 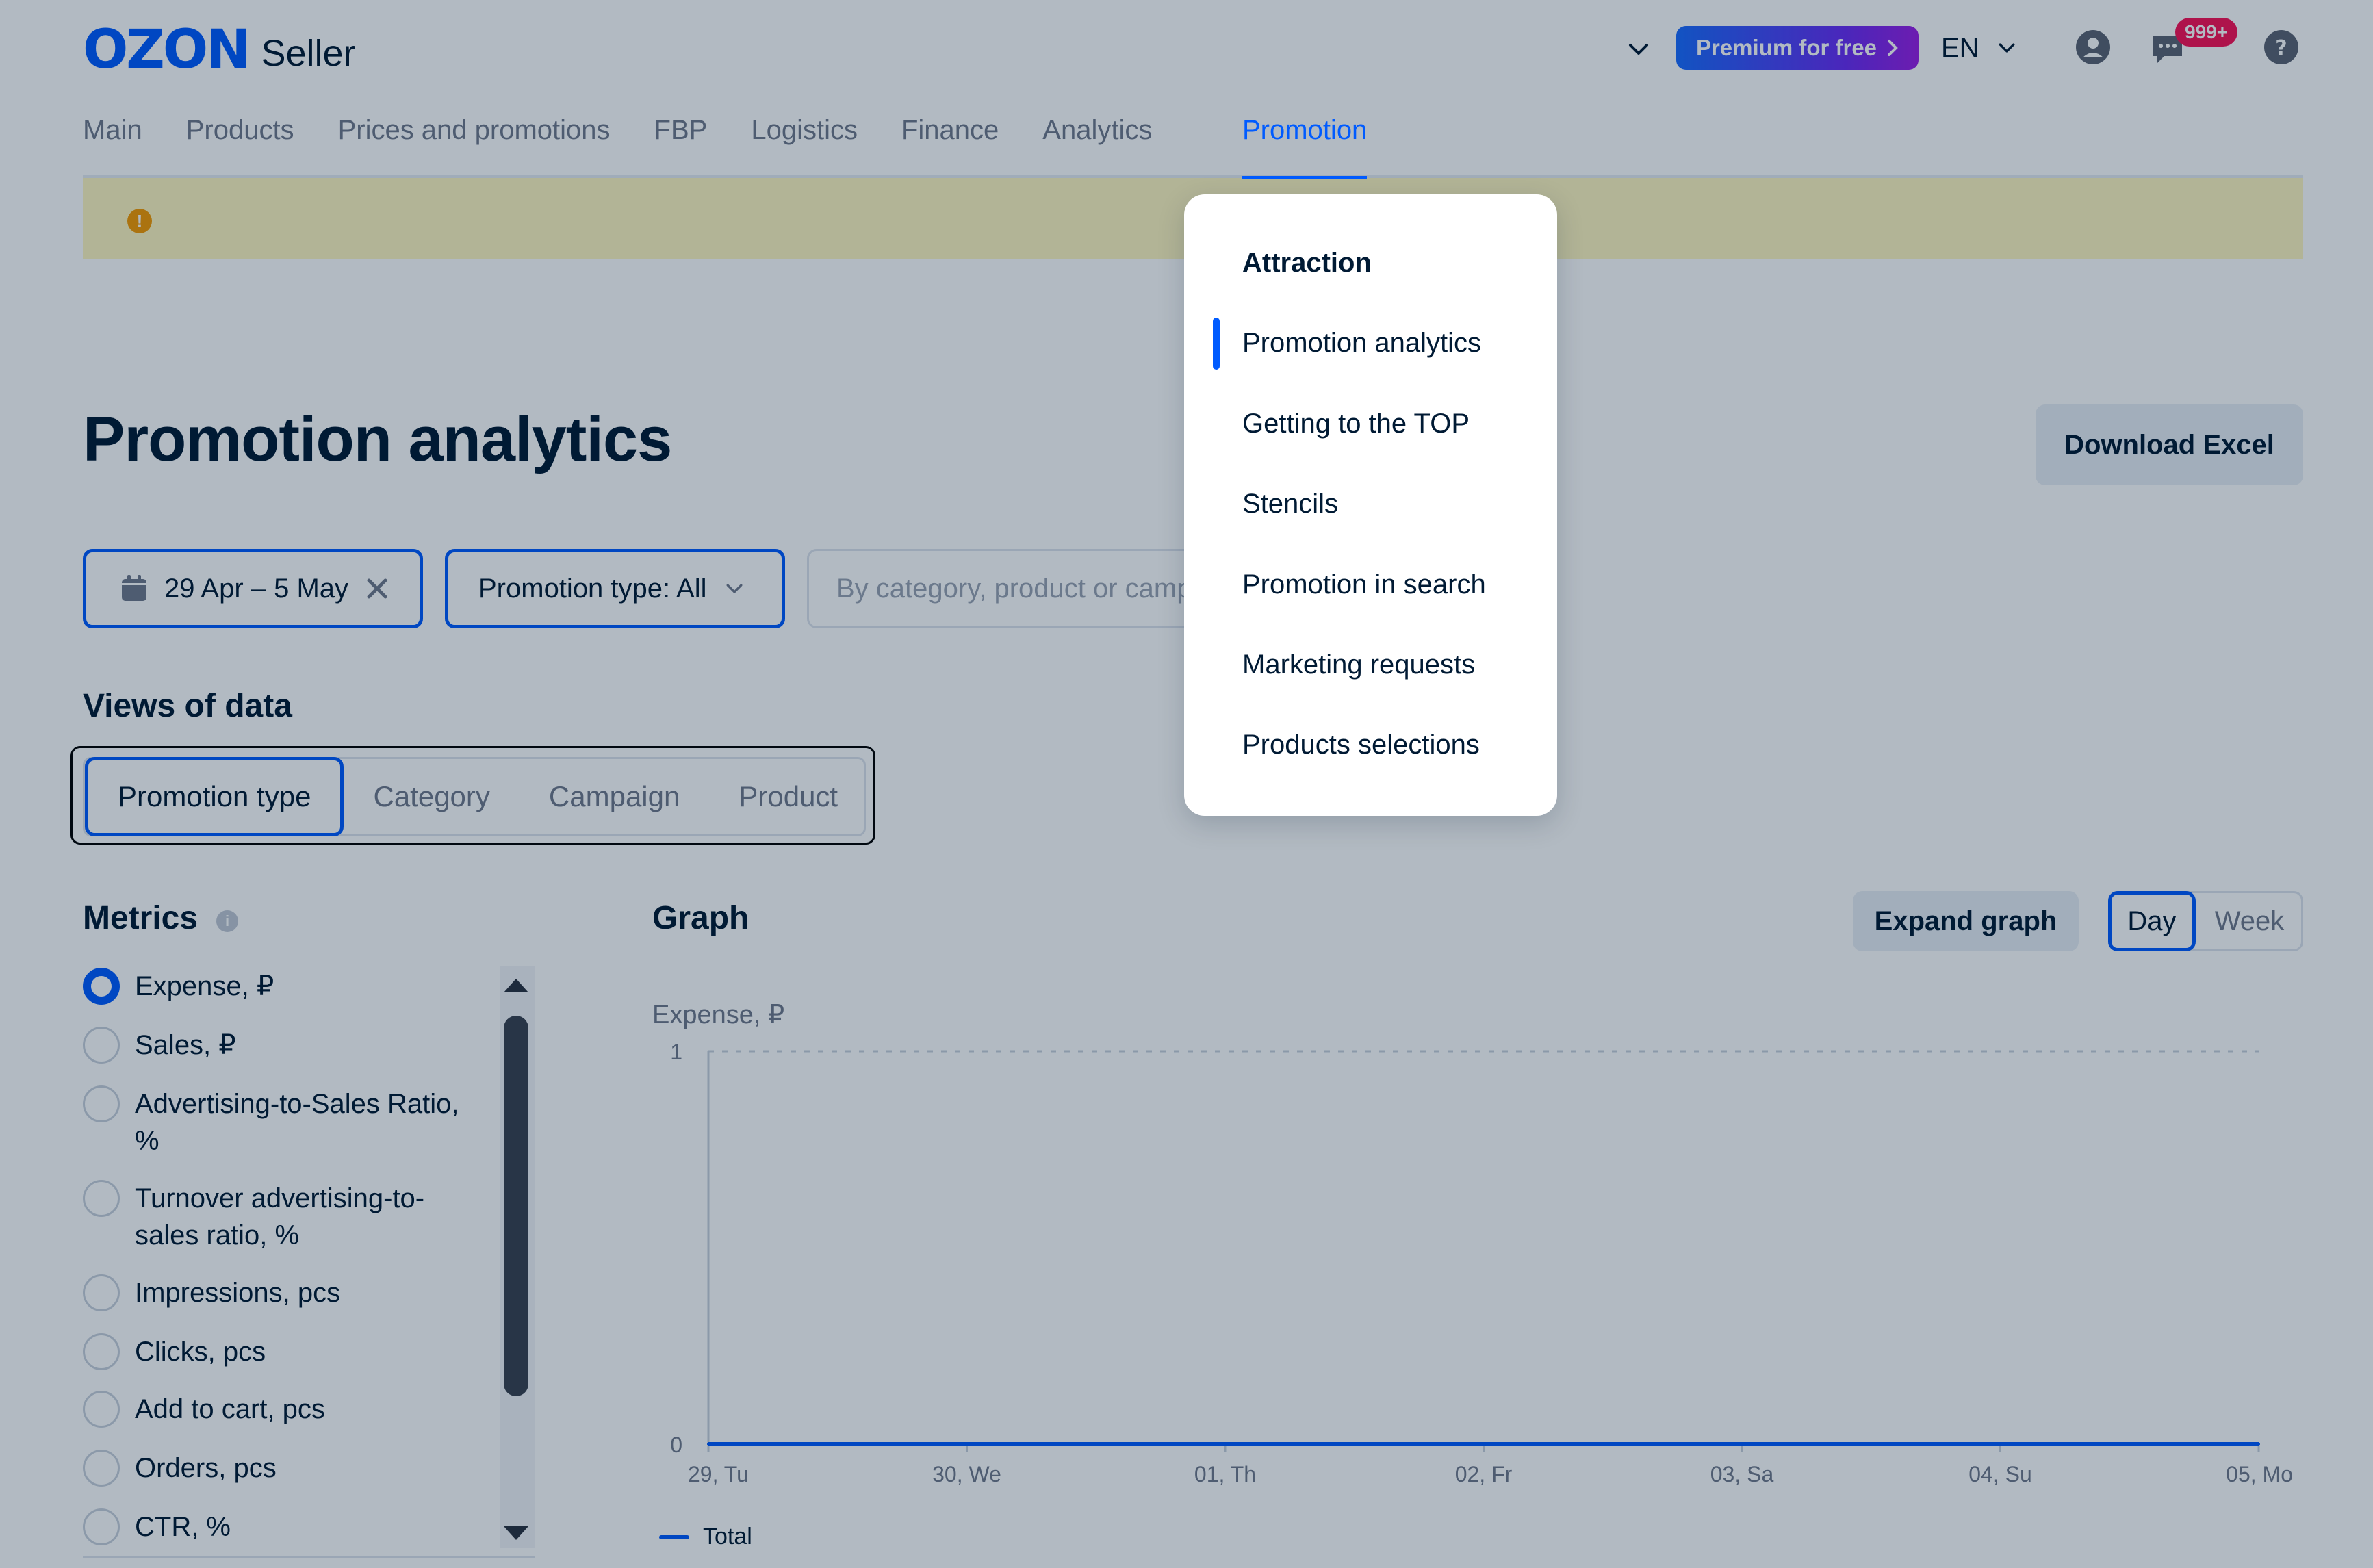 I want to click on nav-item-promotion: Promotion, so click(x=1305, y=147).